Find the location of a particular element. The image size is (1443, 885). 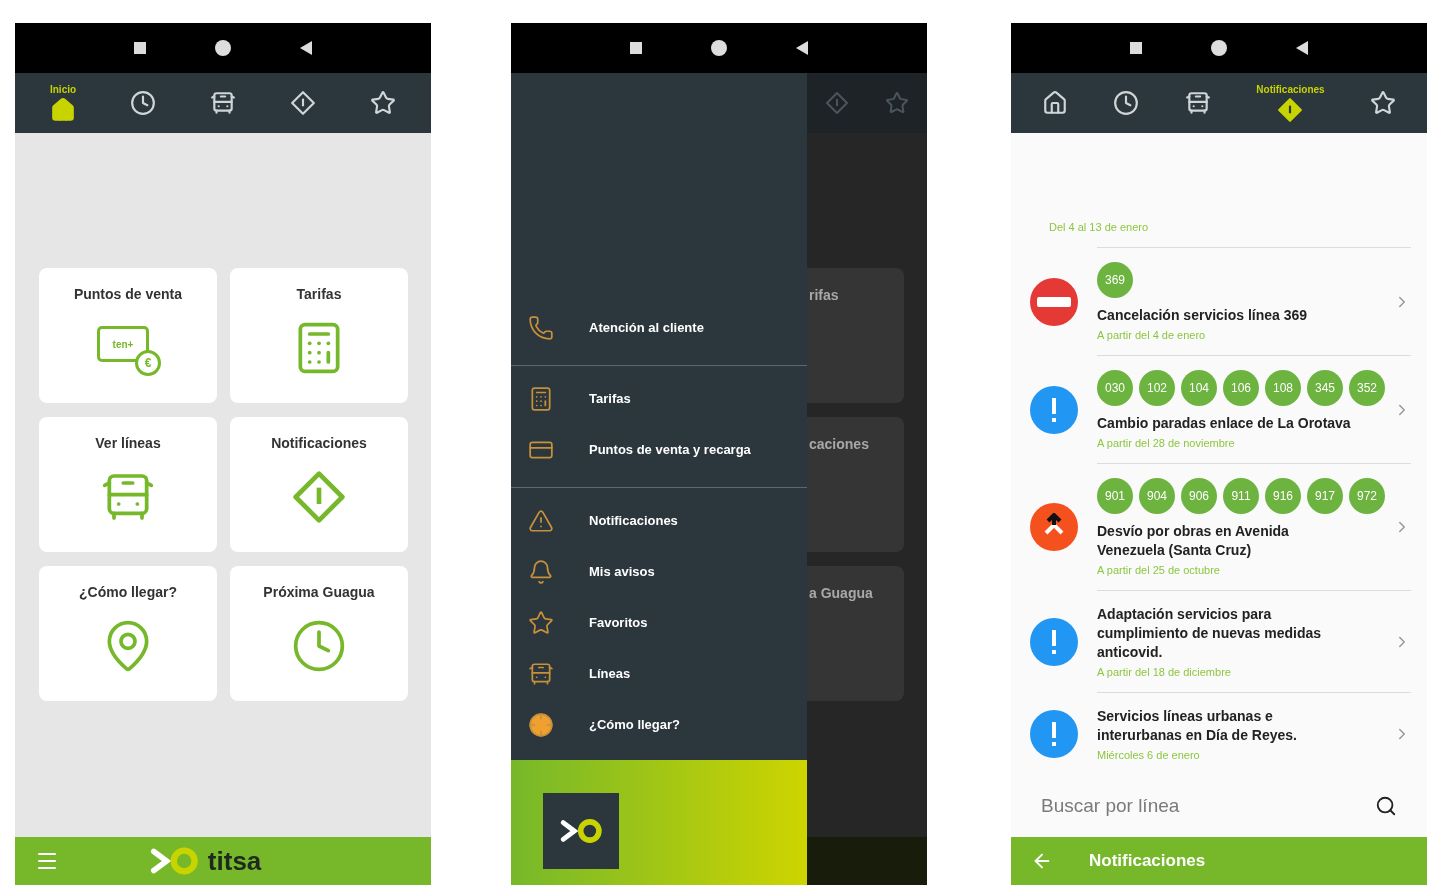

line-badge: 345 is located at coordinates (1325, 388).